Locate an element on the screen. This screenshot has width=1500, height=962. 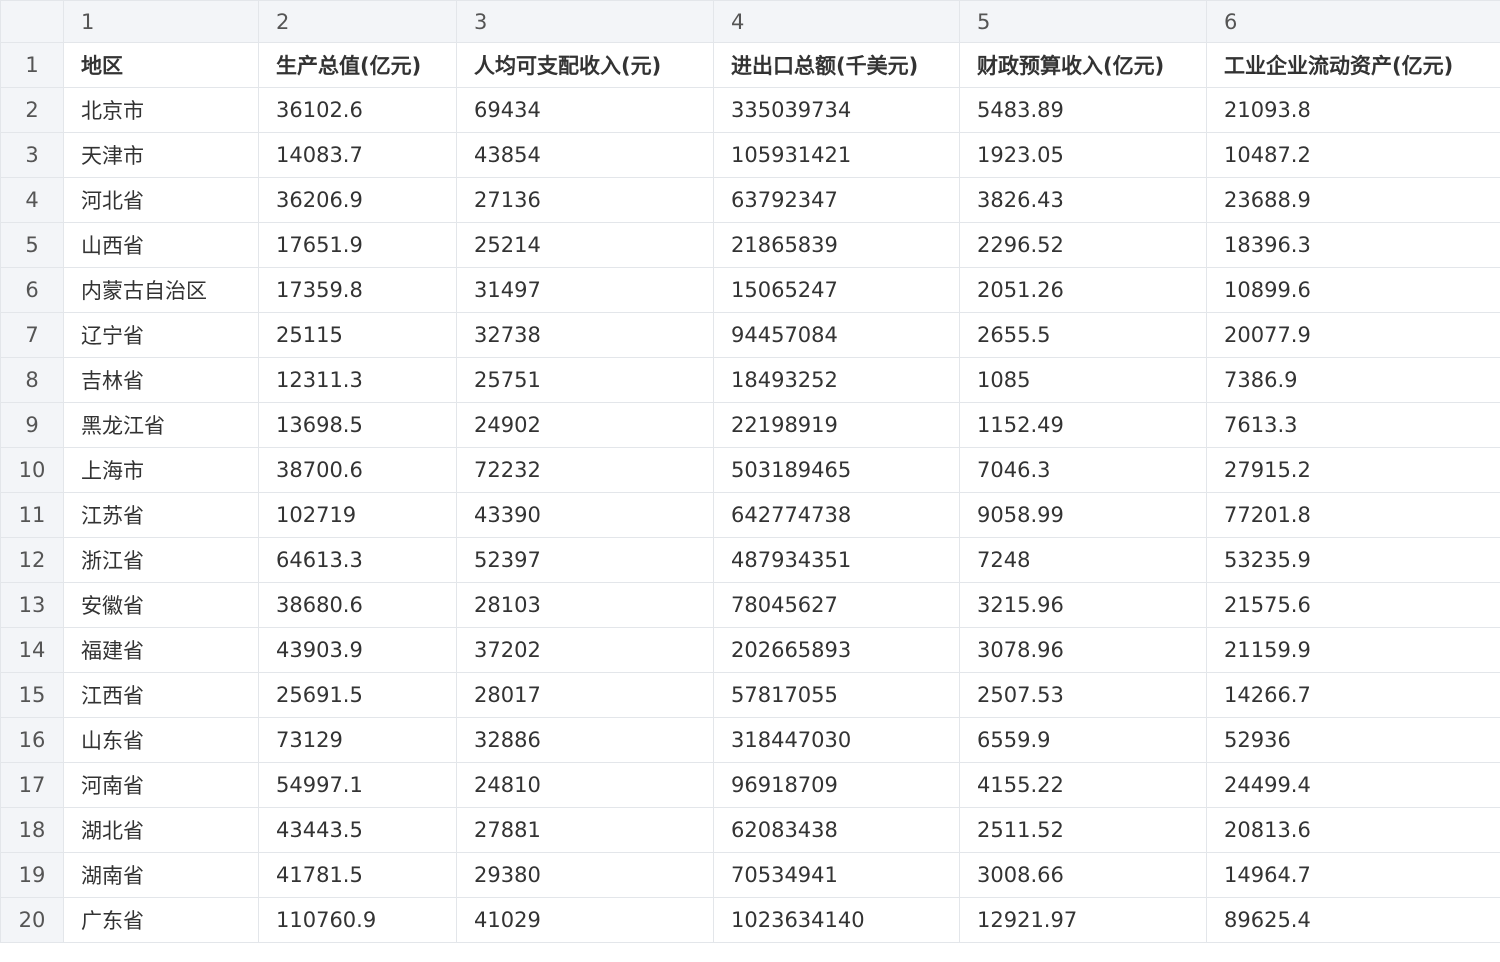
data-cell: 102719 is located at coordinates (357, 515).